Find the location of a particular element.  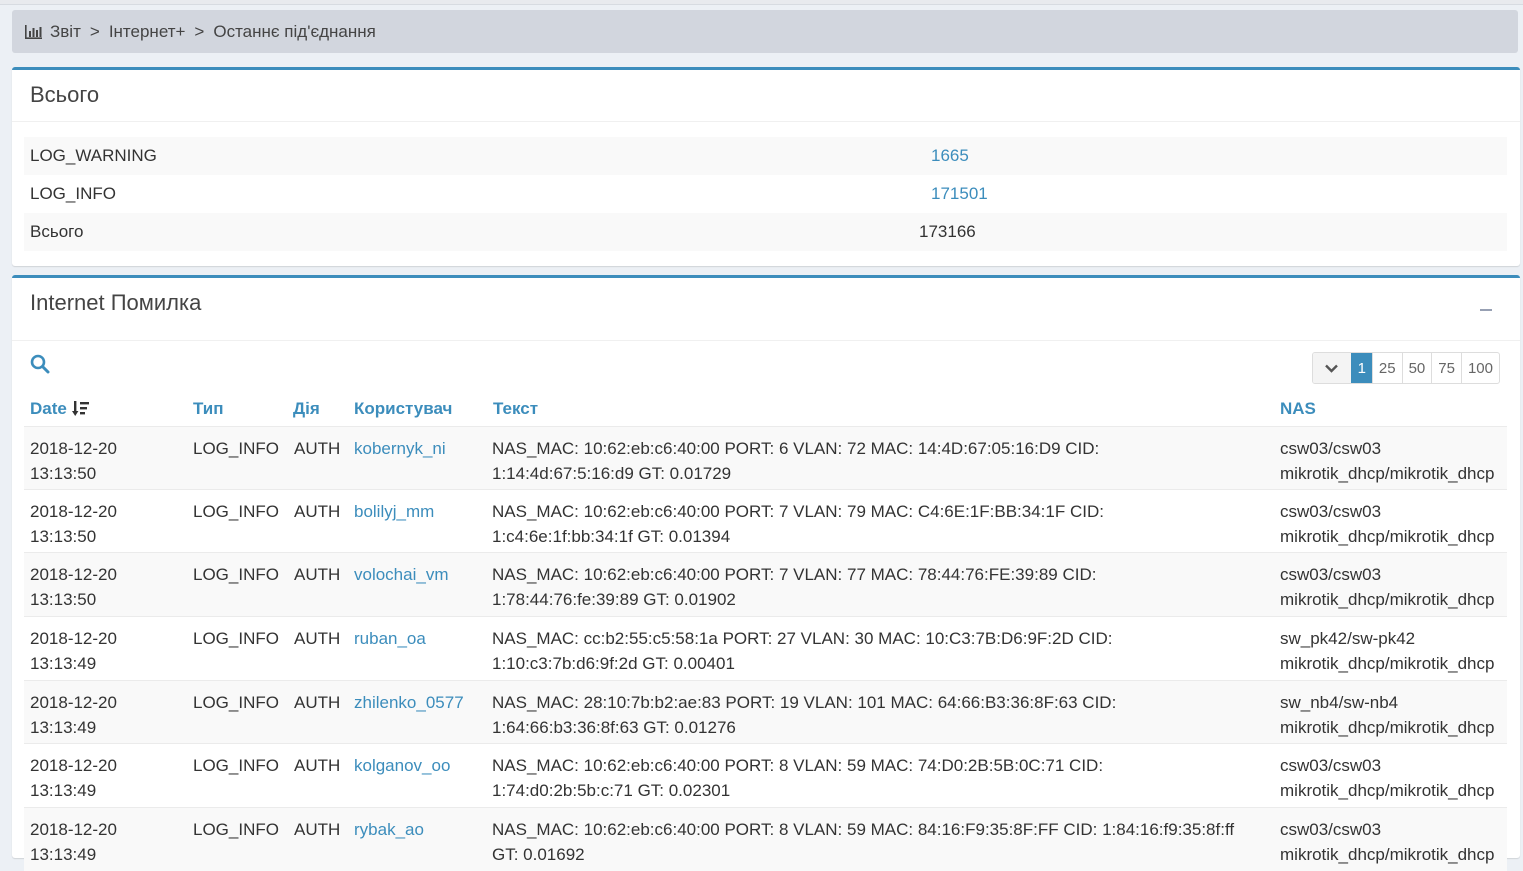

page-size-option: 25 is located at coordinates (1386, 368).